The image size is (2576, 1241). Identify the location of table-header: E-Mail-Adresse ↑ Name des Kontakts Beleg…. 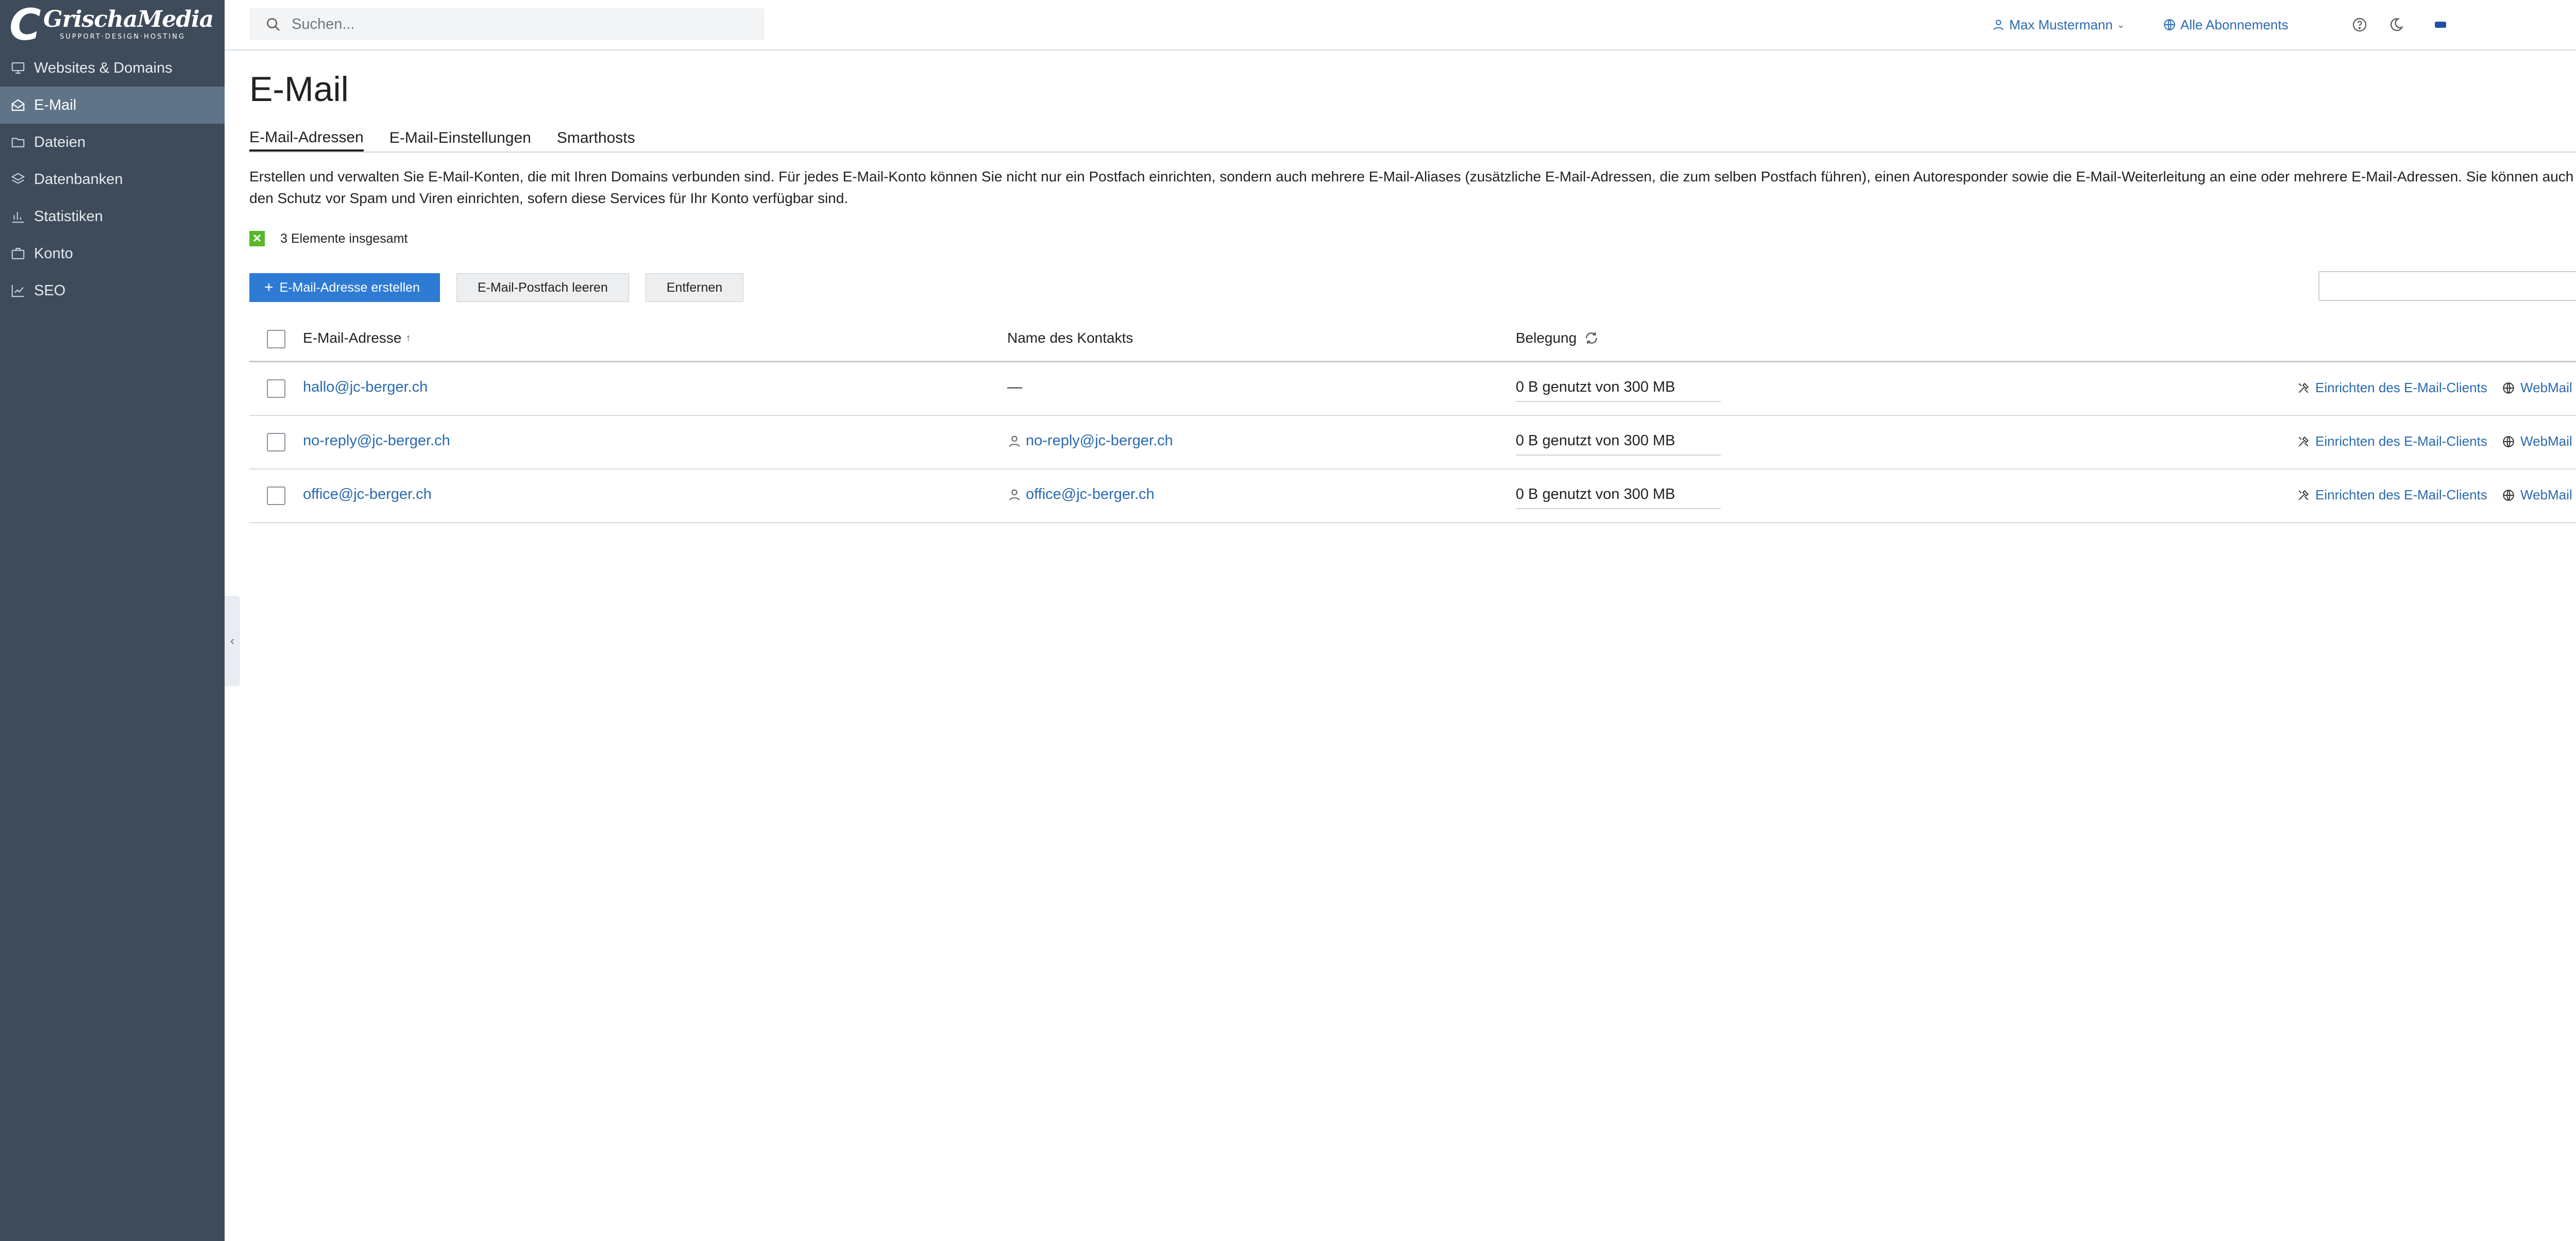
(1413, 338).